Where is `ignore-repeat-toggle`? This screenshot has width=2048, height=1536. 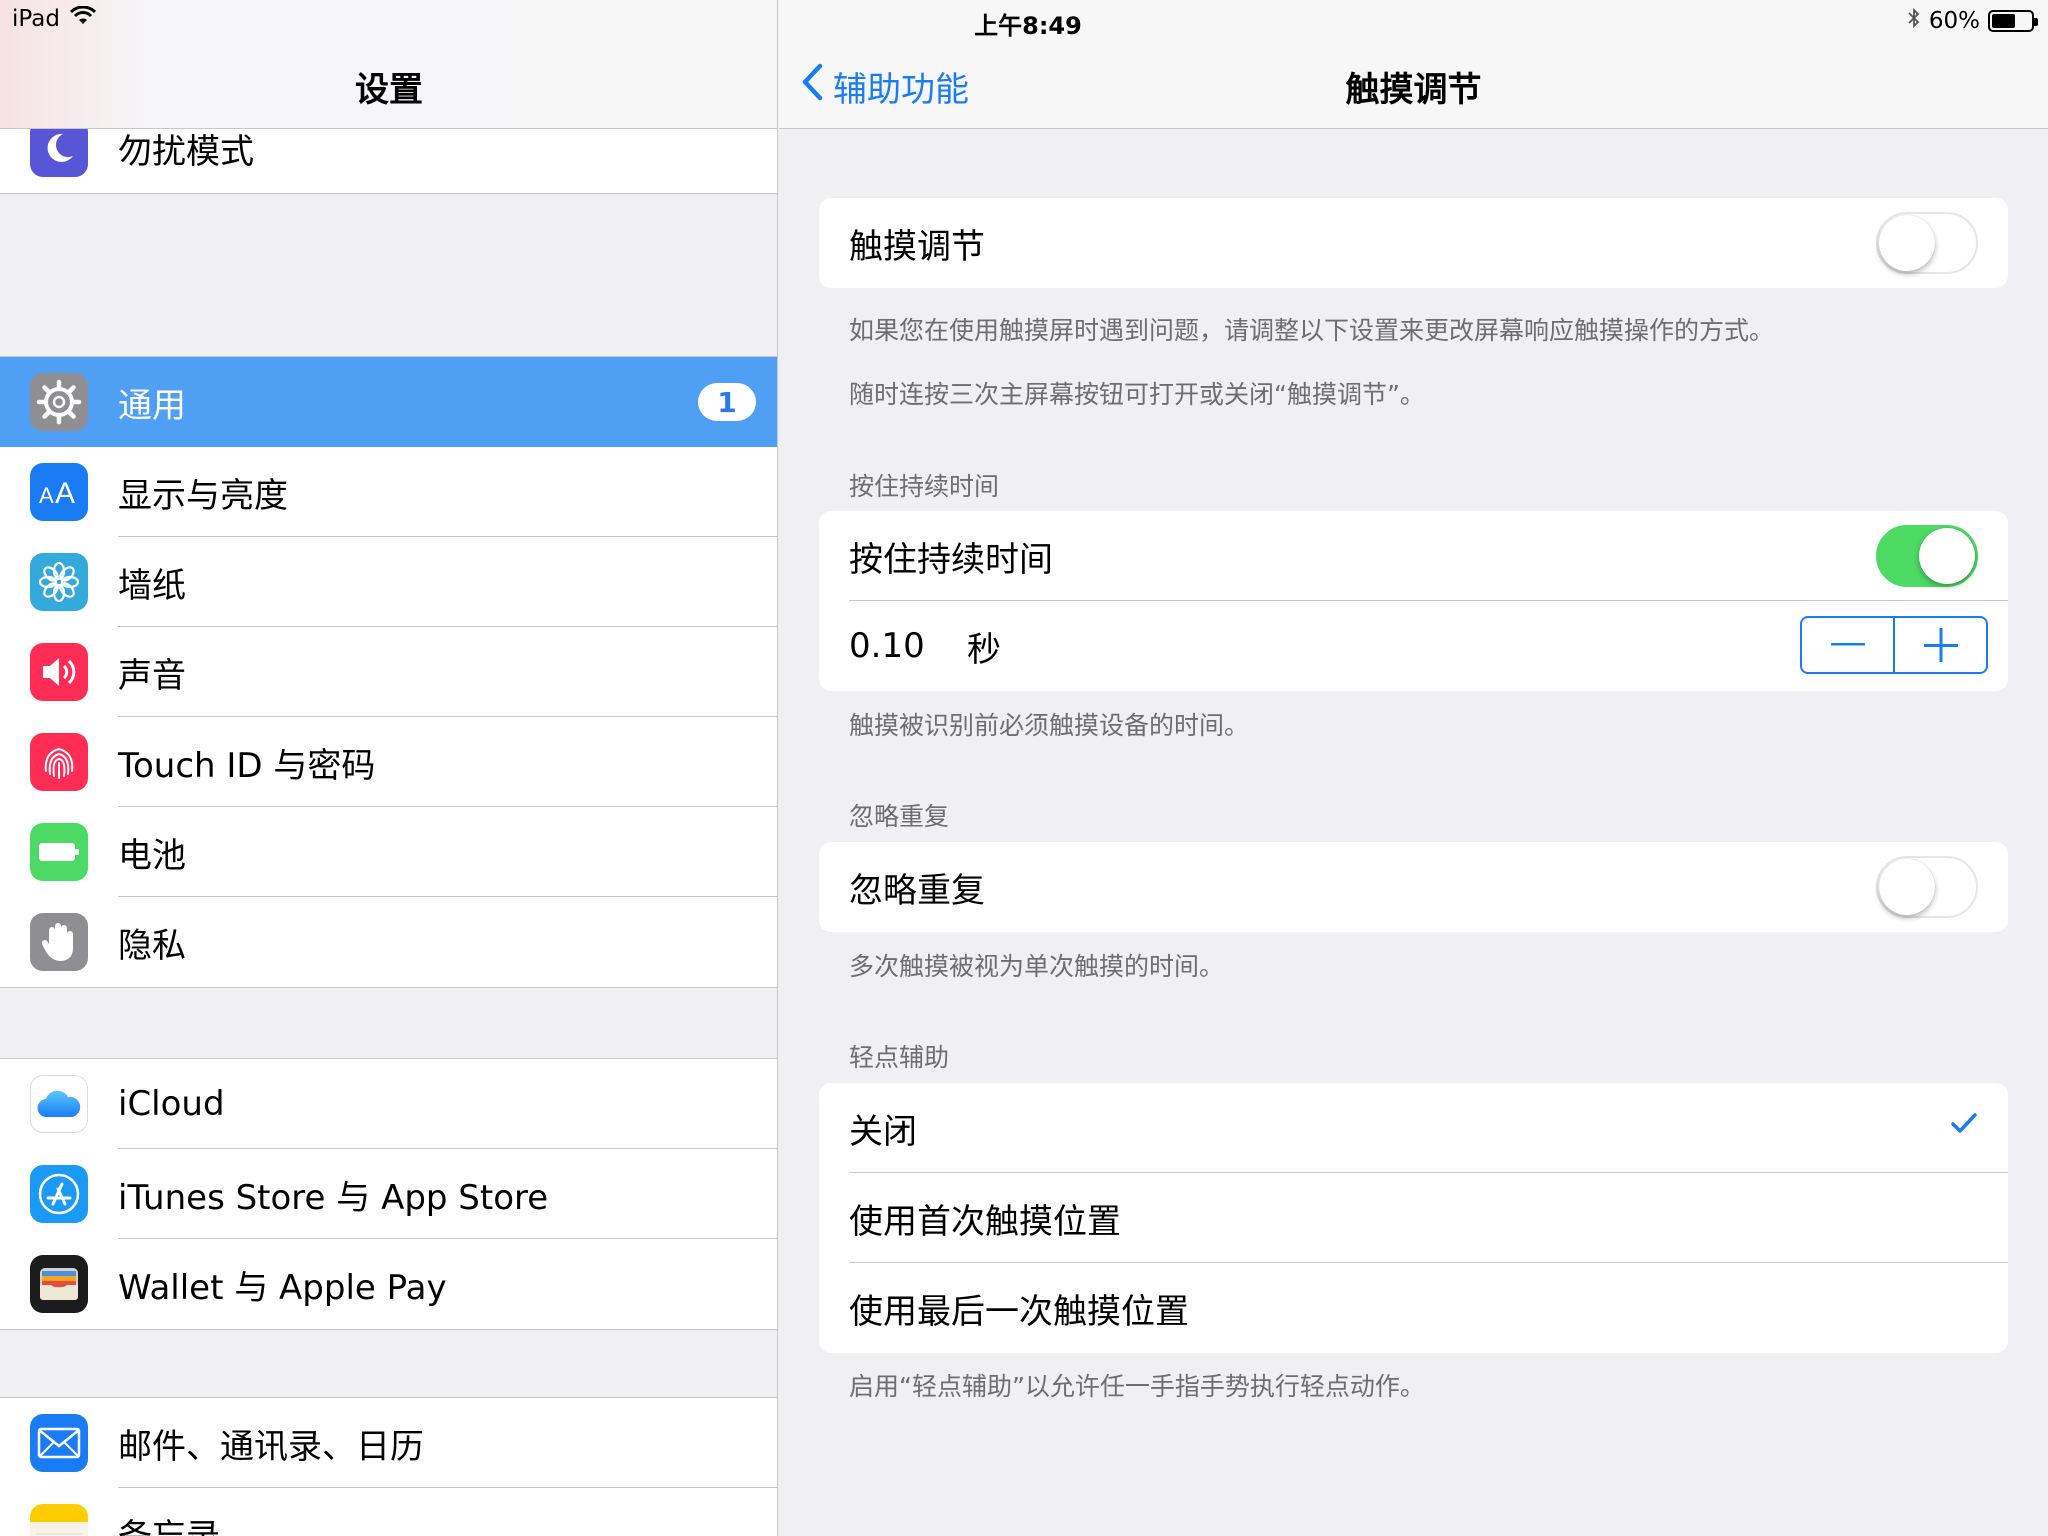
ignore-repeat-toggle is located at coordinates (1927, 887).